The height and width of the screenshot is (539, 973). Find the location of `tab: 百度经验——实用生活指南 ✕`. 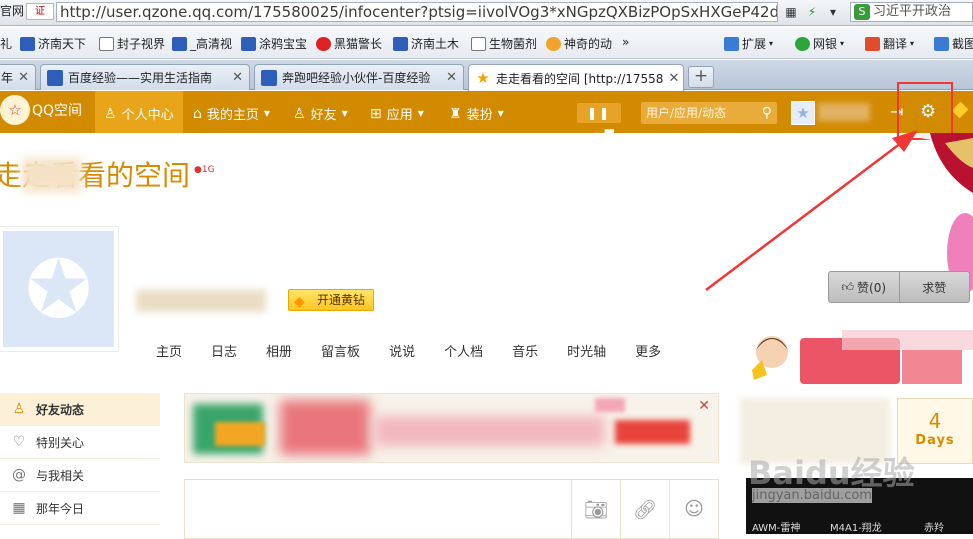

tab: 百度经验——实用生活指南 ✕ is located at coordinates (145, 77).